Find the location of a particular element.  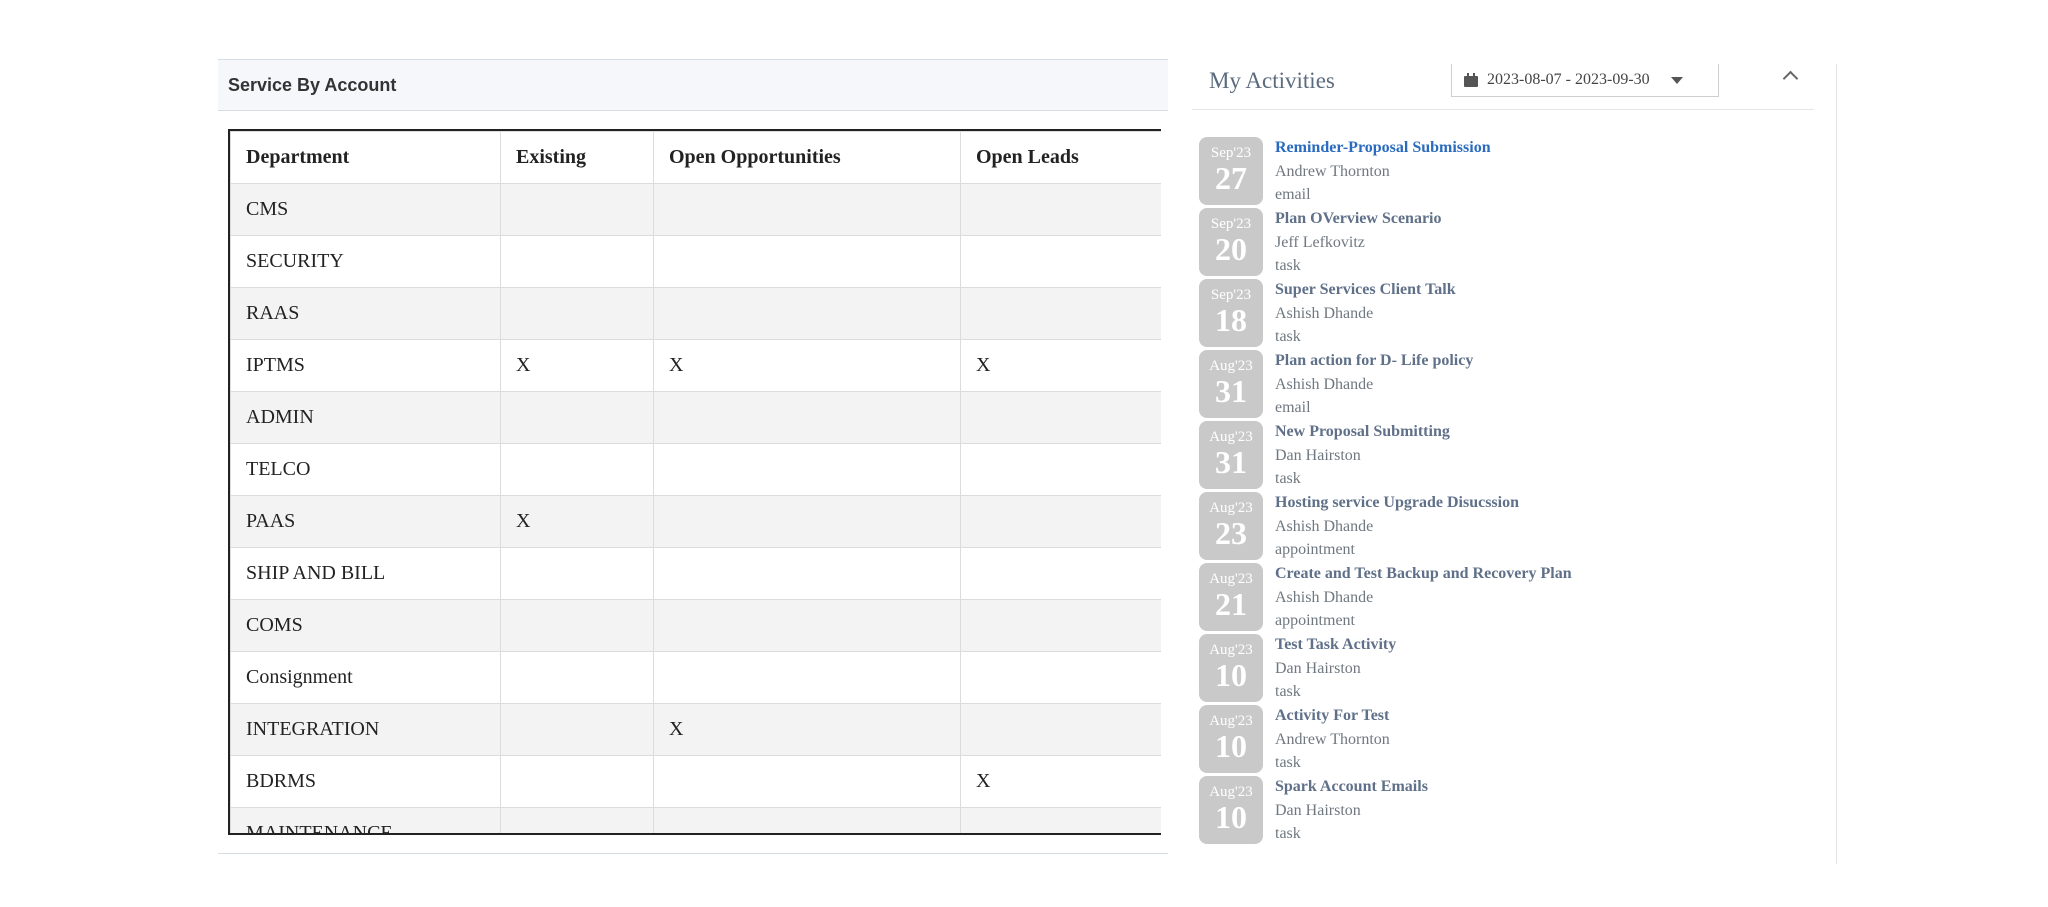

table-row: Consignment is located at coordinates (695, 677).